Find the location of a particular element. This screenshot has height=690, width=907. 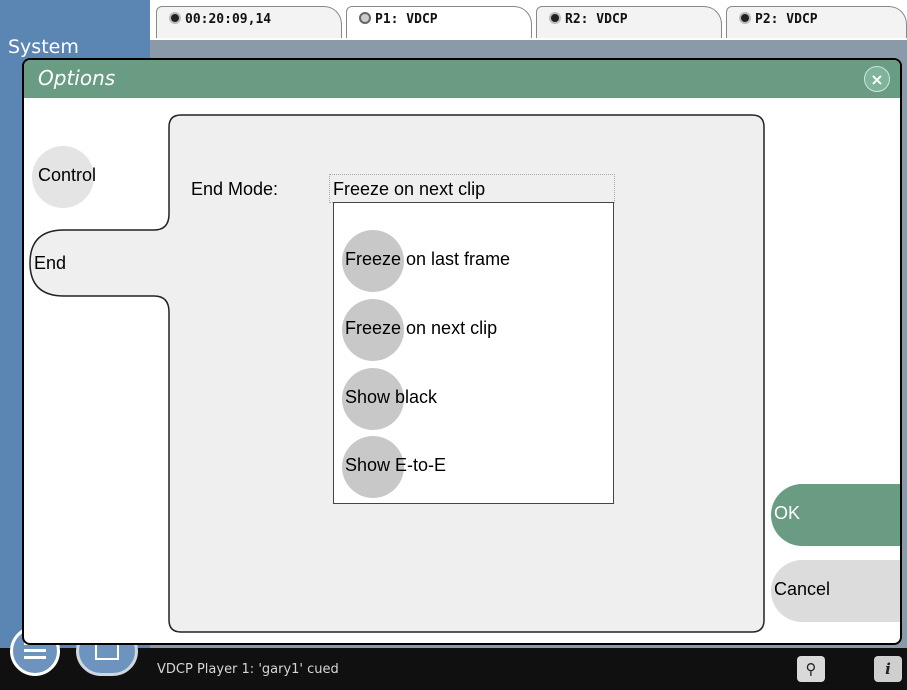

nav-item-control: Control is located at coordinates (92, 177).